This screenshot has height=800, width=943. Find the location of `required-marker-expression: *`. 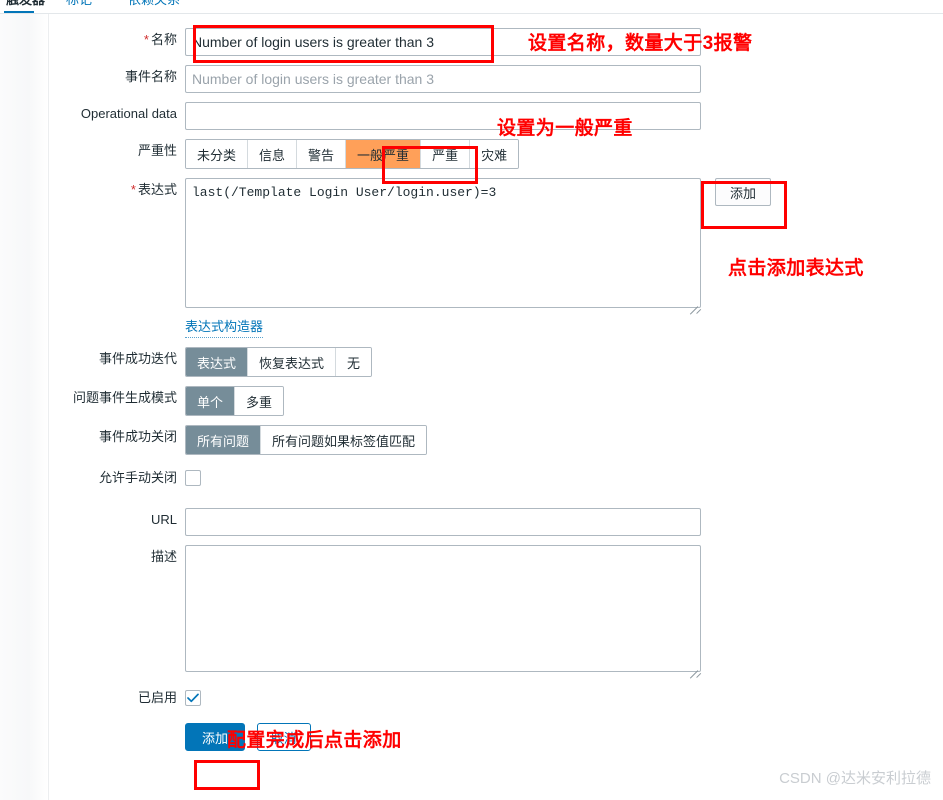

required-marker-expression: * is located at coordinates (133, 189).